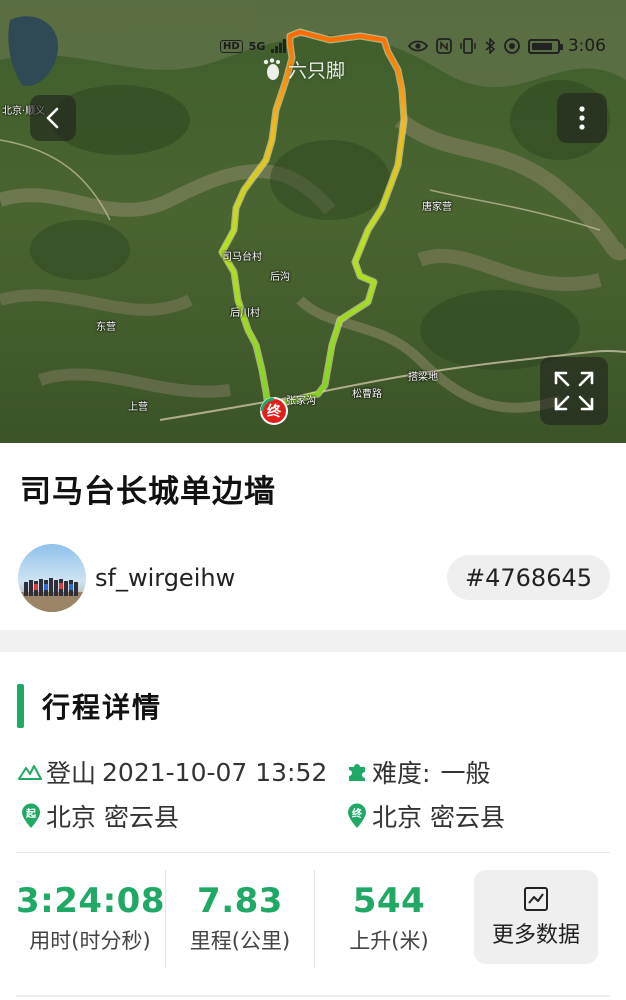  I want to click on start-location: 北京 密云县, so click(112, 817).